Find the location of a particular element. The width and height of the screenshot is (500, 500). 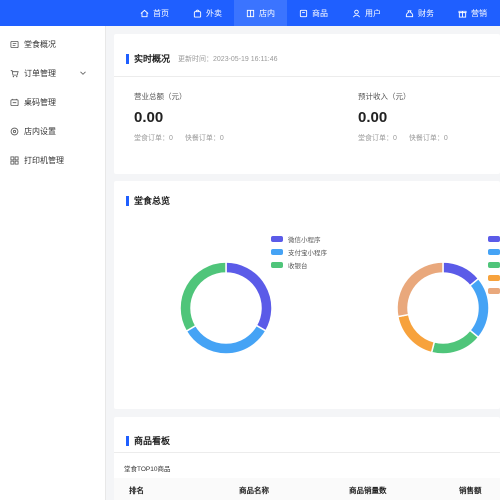

overview-icon is located at coordinates (14, 44).